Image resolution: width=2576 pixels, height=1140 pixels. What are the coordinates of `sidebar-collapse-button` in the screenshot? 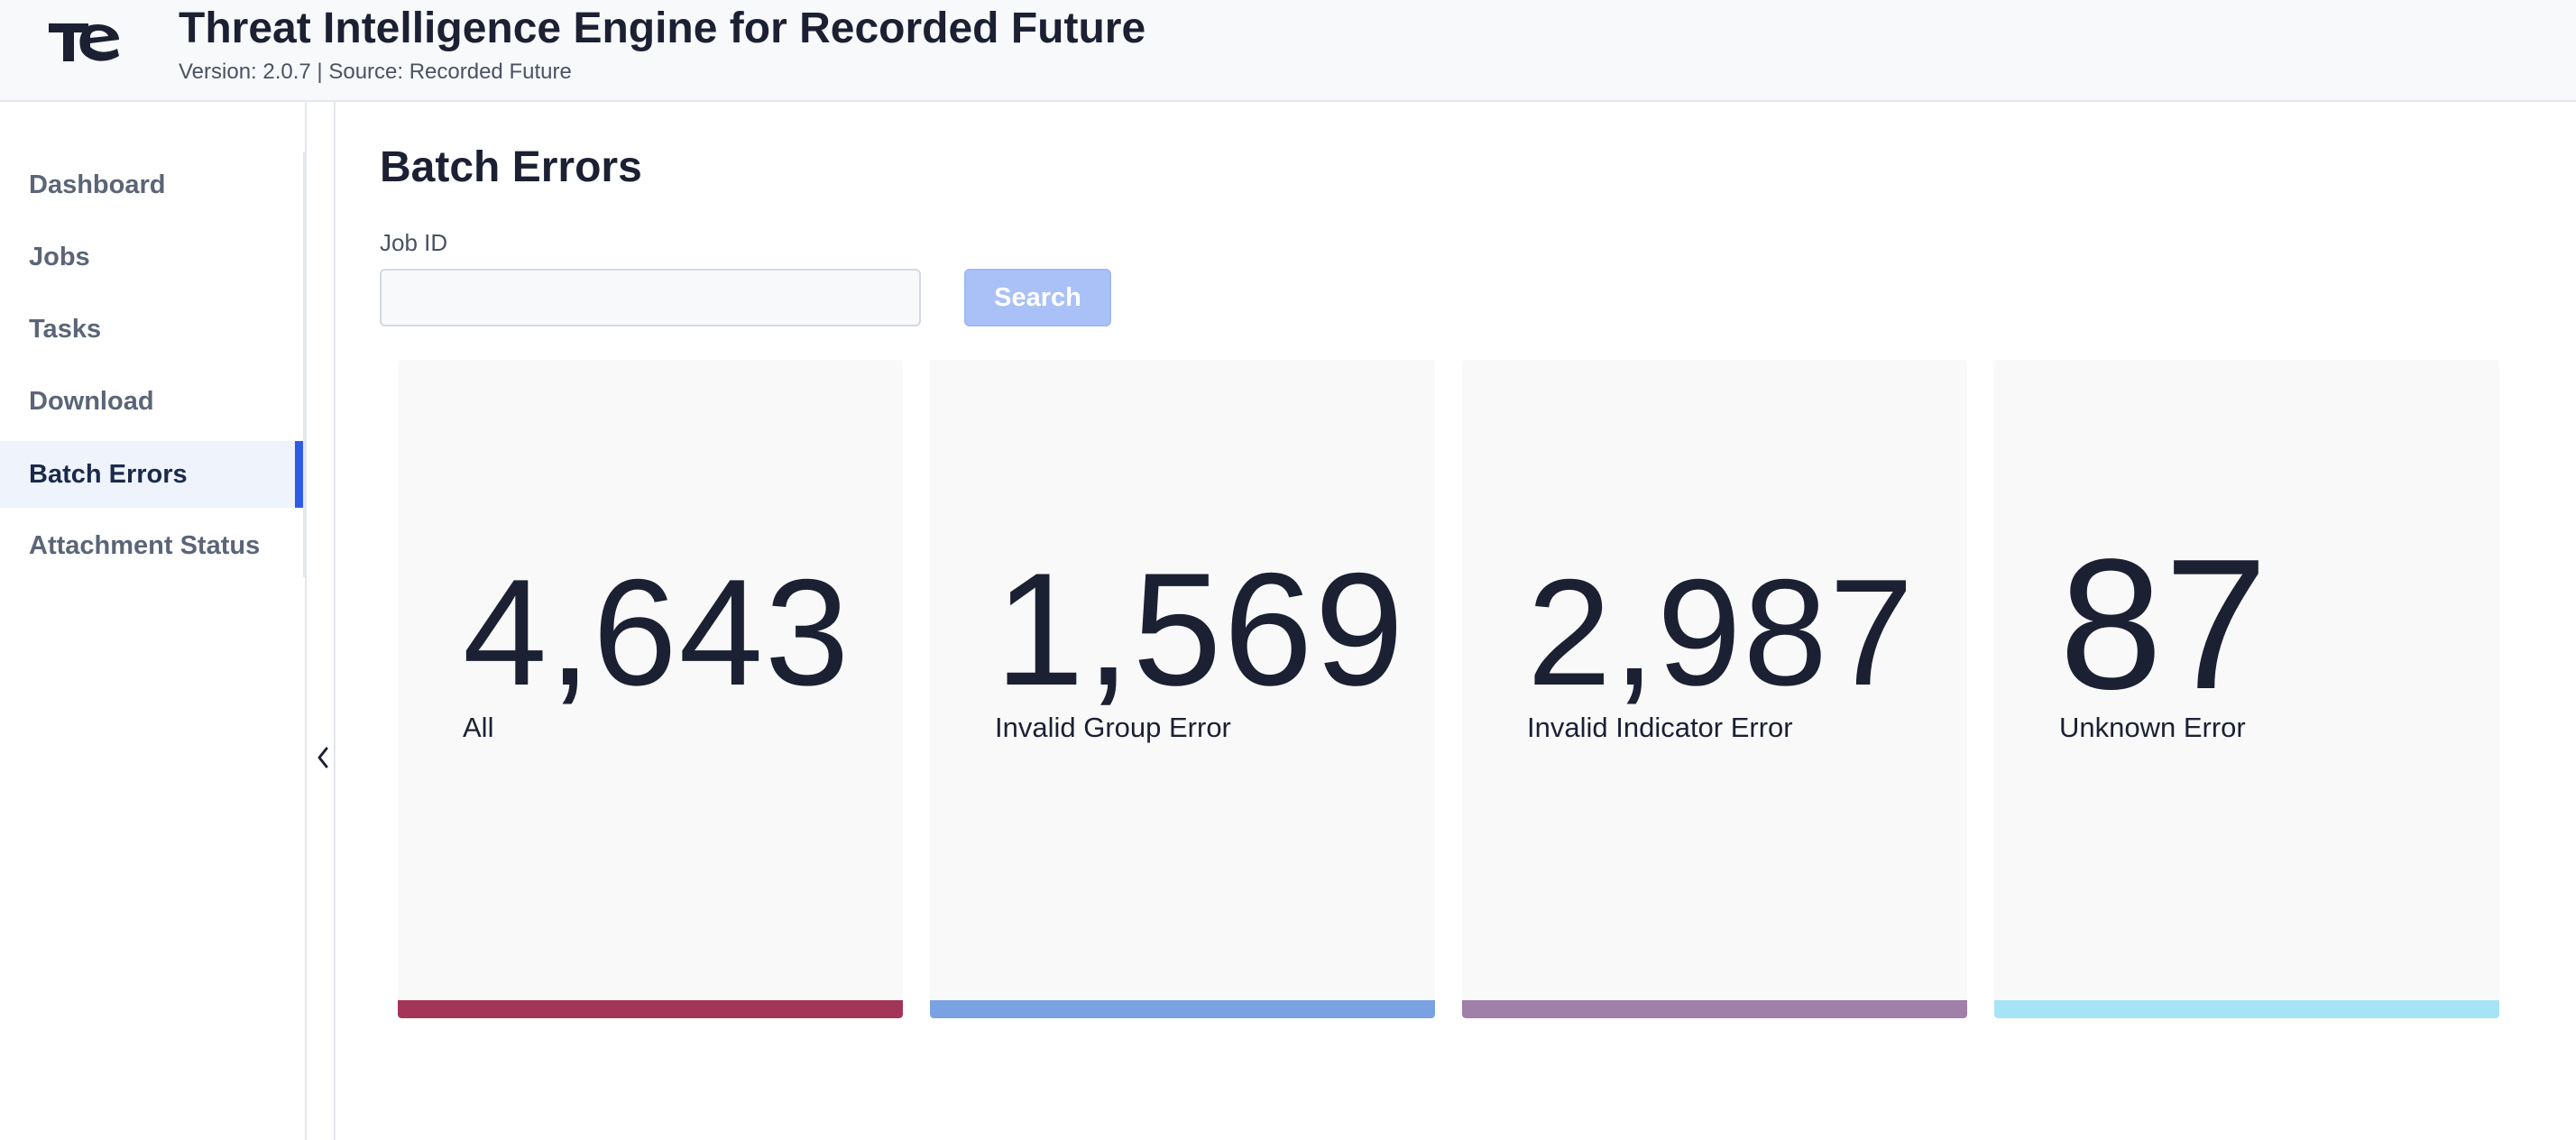 It's located at (323, 758).